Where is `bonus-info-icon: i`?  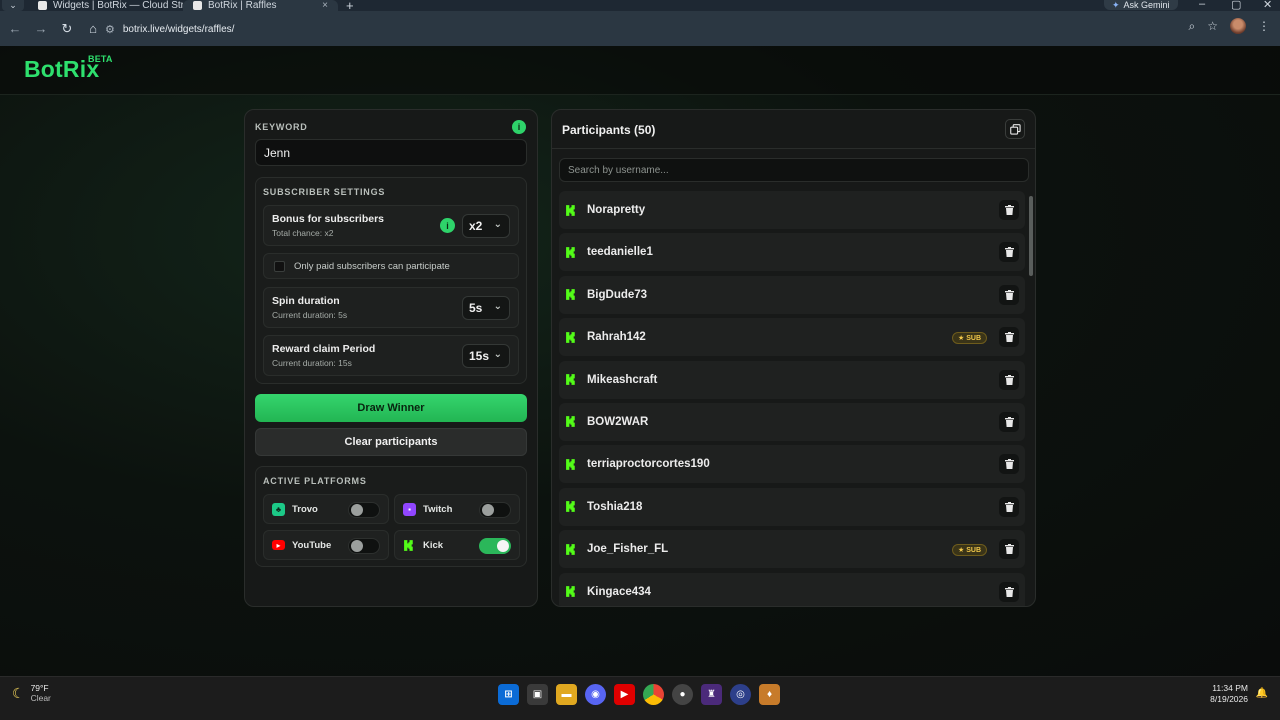 bonus-info-icon: i is located at coordinates (447, 225).